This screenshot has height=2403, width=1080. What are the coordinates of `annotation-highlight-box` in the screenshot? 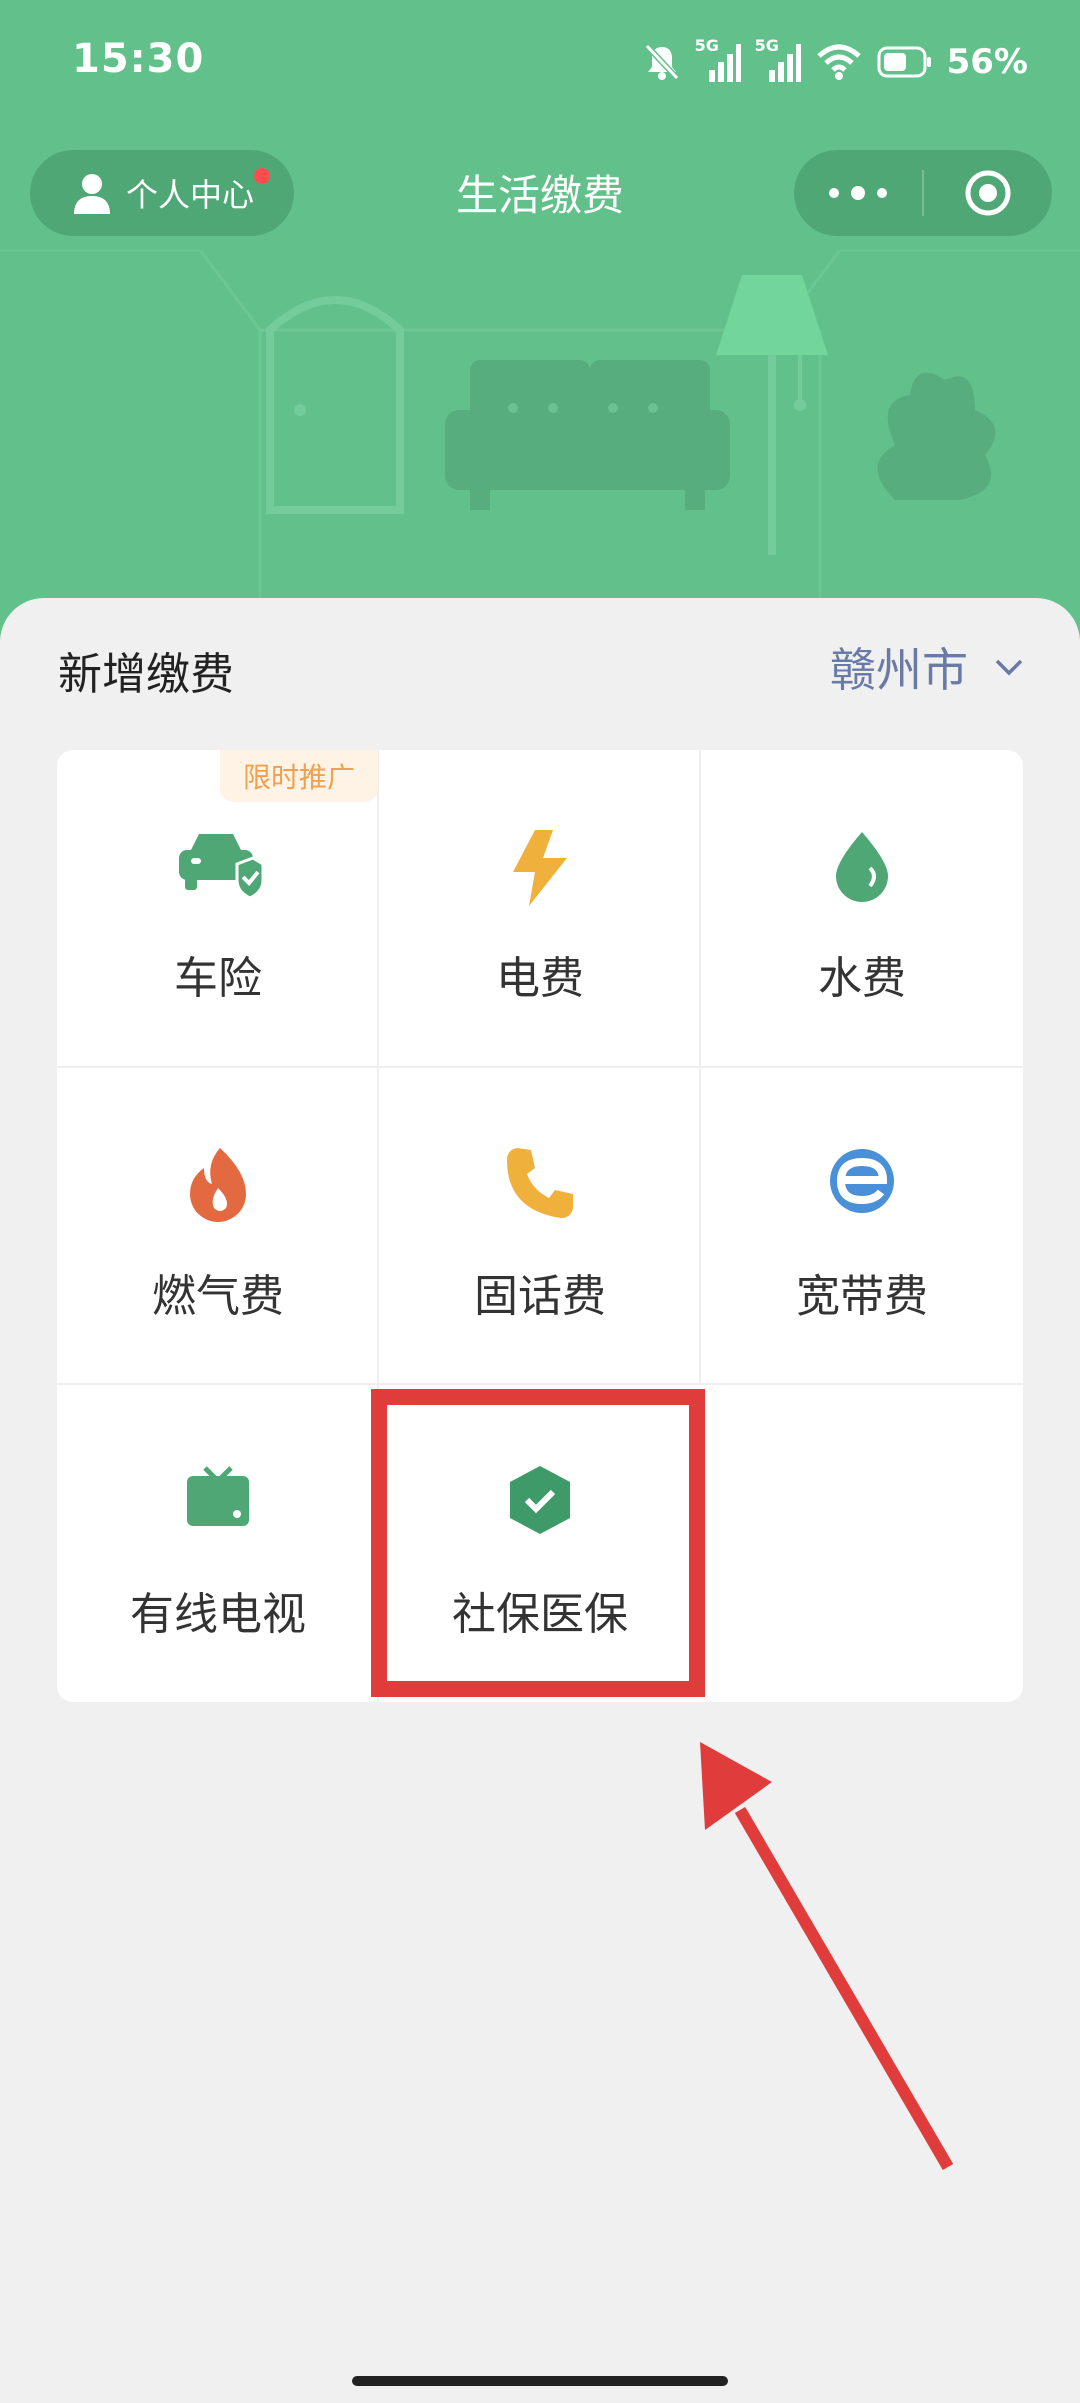 It's located at (538, 1543).